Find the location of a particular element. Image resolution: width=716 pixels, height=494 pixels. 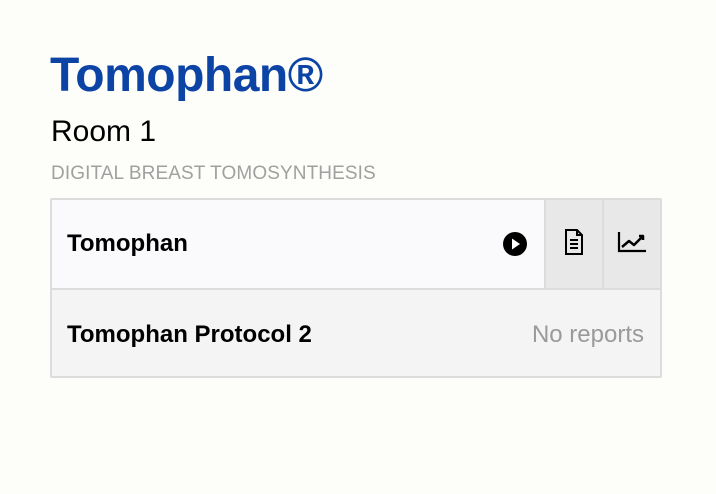

trend-chart-icon is located at coordinates (632, 244).